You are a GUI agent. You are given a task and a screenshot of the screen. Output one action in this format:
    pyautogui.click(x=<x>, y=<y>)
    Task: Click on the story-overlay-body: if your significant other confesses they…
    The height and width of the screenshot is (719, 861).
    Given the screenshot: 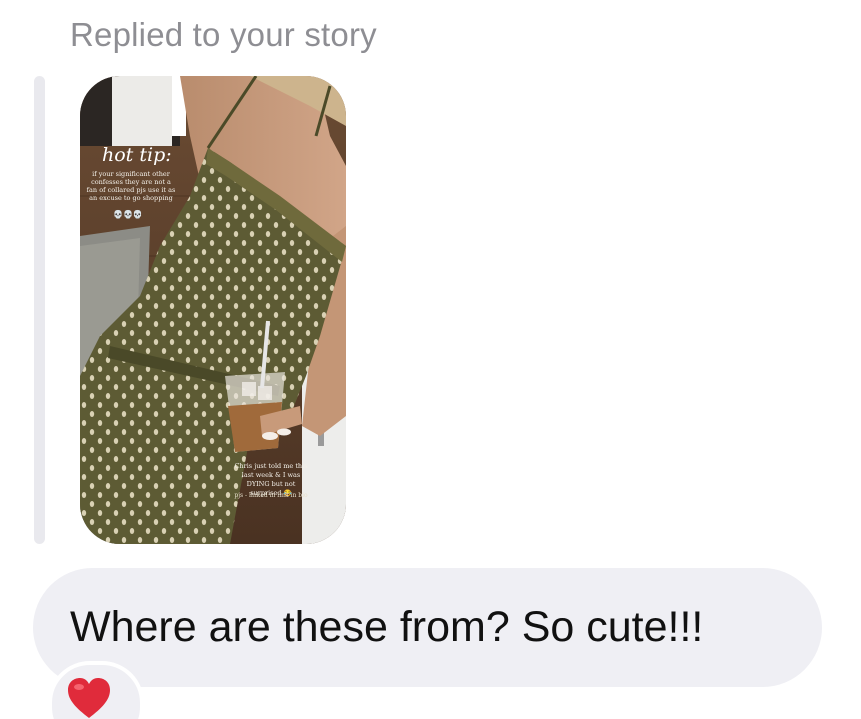 What is the action you would take?
    pyautogui.click(x=131, y=186)
    